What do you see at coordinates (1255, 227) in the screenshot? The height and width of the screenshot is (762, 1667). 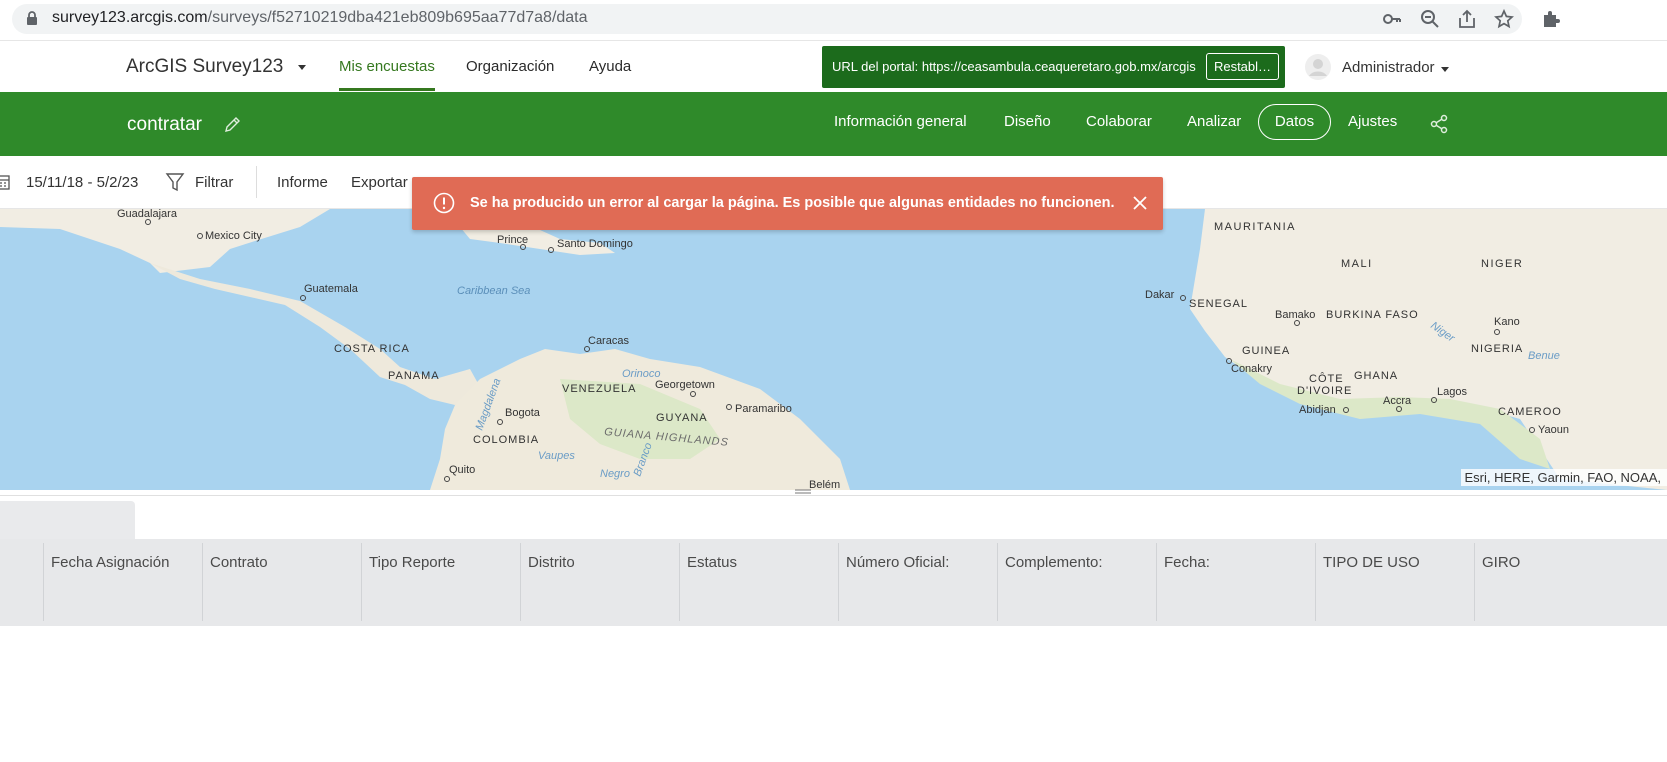 I see `map-label-mauritania: MAURITANIA` at bounding box center [1255, 227].